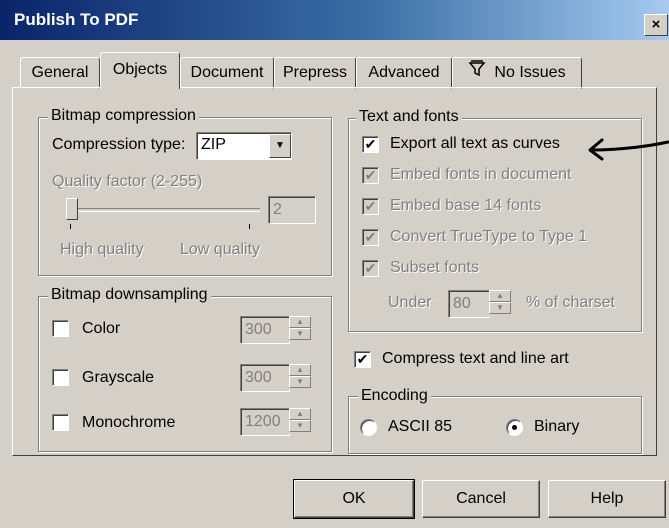 This screenshot has width=669, height=528. Describe the element at coordinates (258, 329) in the screenshot. I see `color-dpi-value: 300` at that location.